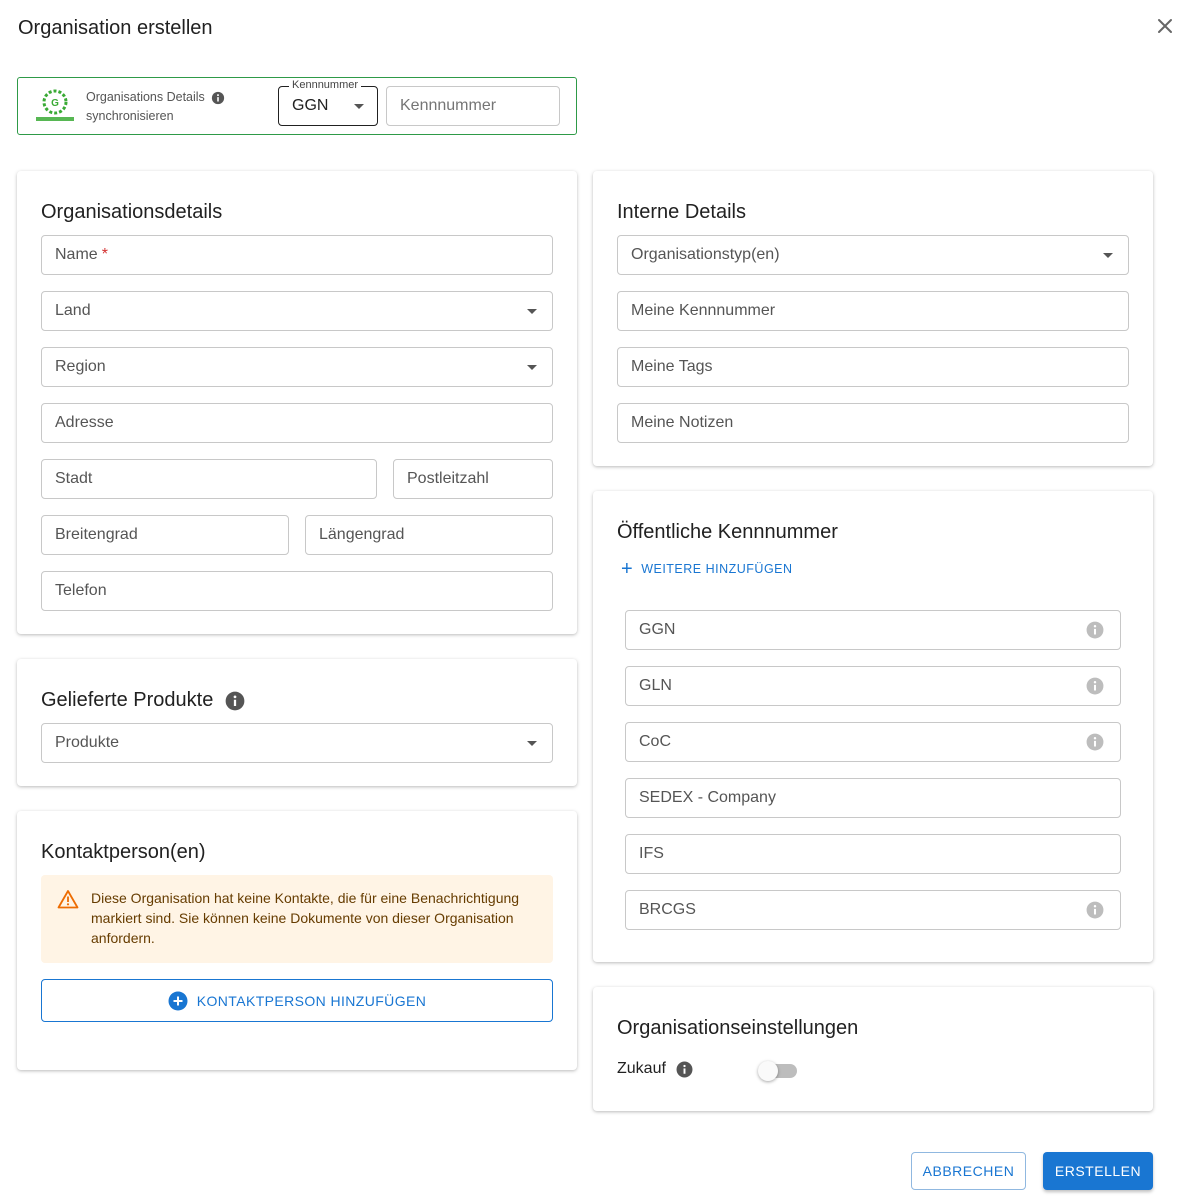  What do you see at coordinates (297, 591) in the screenshot?
I see `phone-field: Telefon` at bounding box center [297, 591].